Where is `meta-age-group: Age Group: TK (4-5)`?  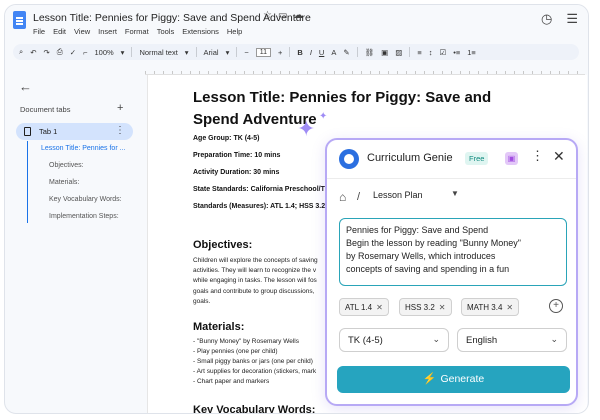 meta-age-group: Age Group: TK (4-5) is located at coordinates (226, 138).